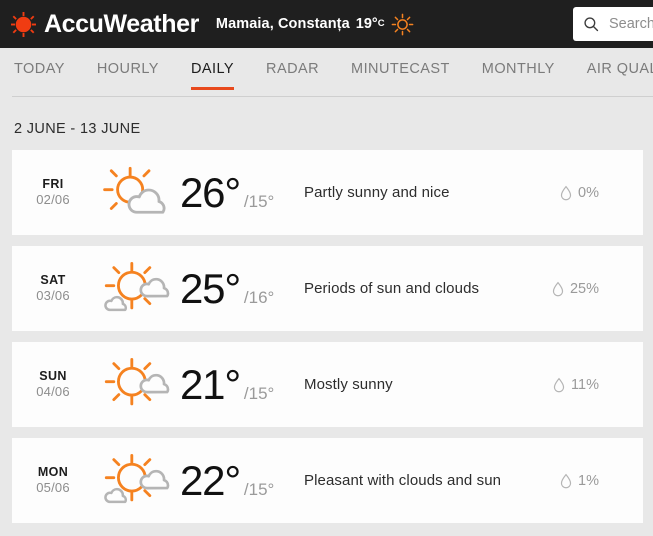 The image size is (653, 536). I want to click on forecast-date: SUN 04/06, so click(53, 385).